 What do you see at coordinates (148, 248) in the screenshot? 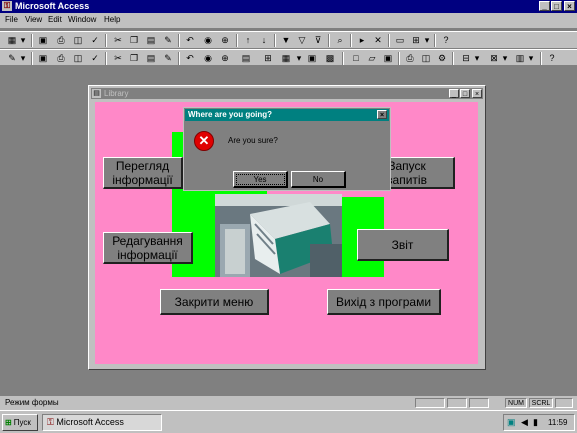
I see `edit-info-button: Редагування інформації` at bounding box center [148, 248].